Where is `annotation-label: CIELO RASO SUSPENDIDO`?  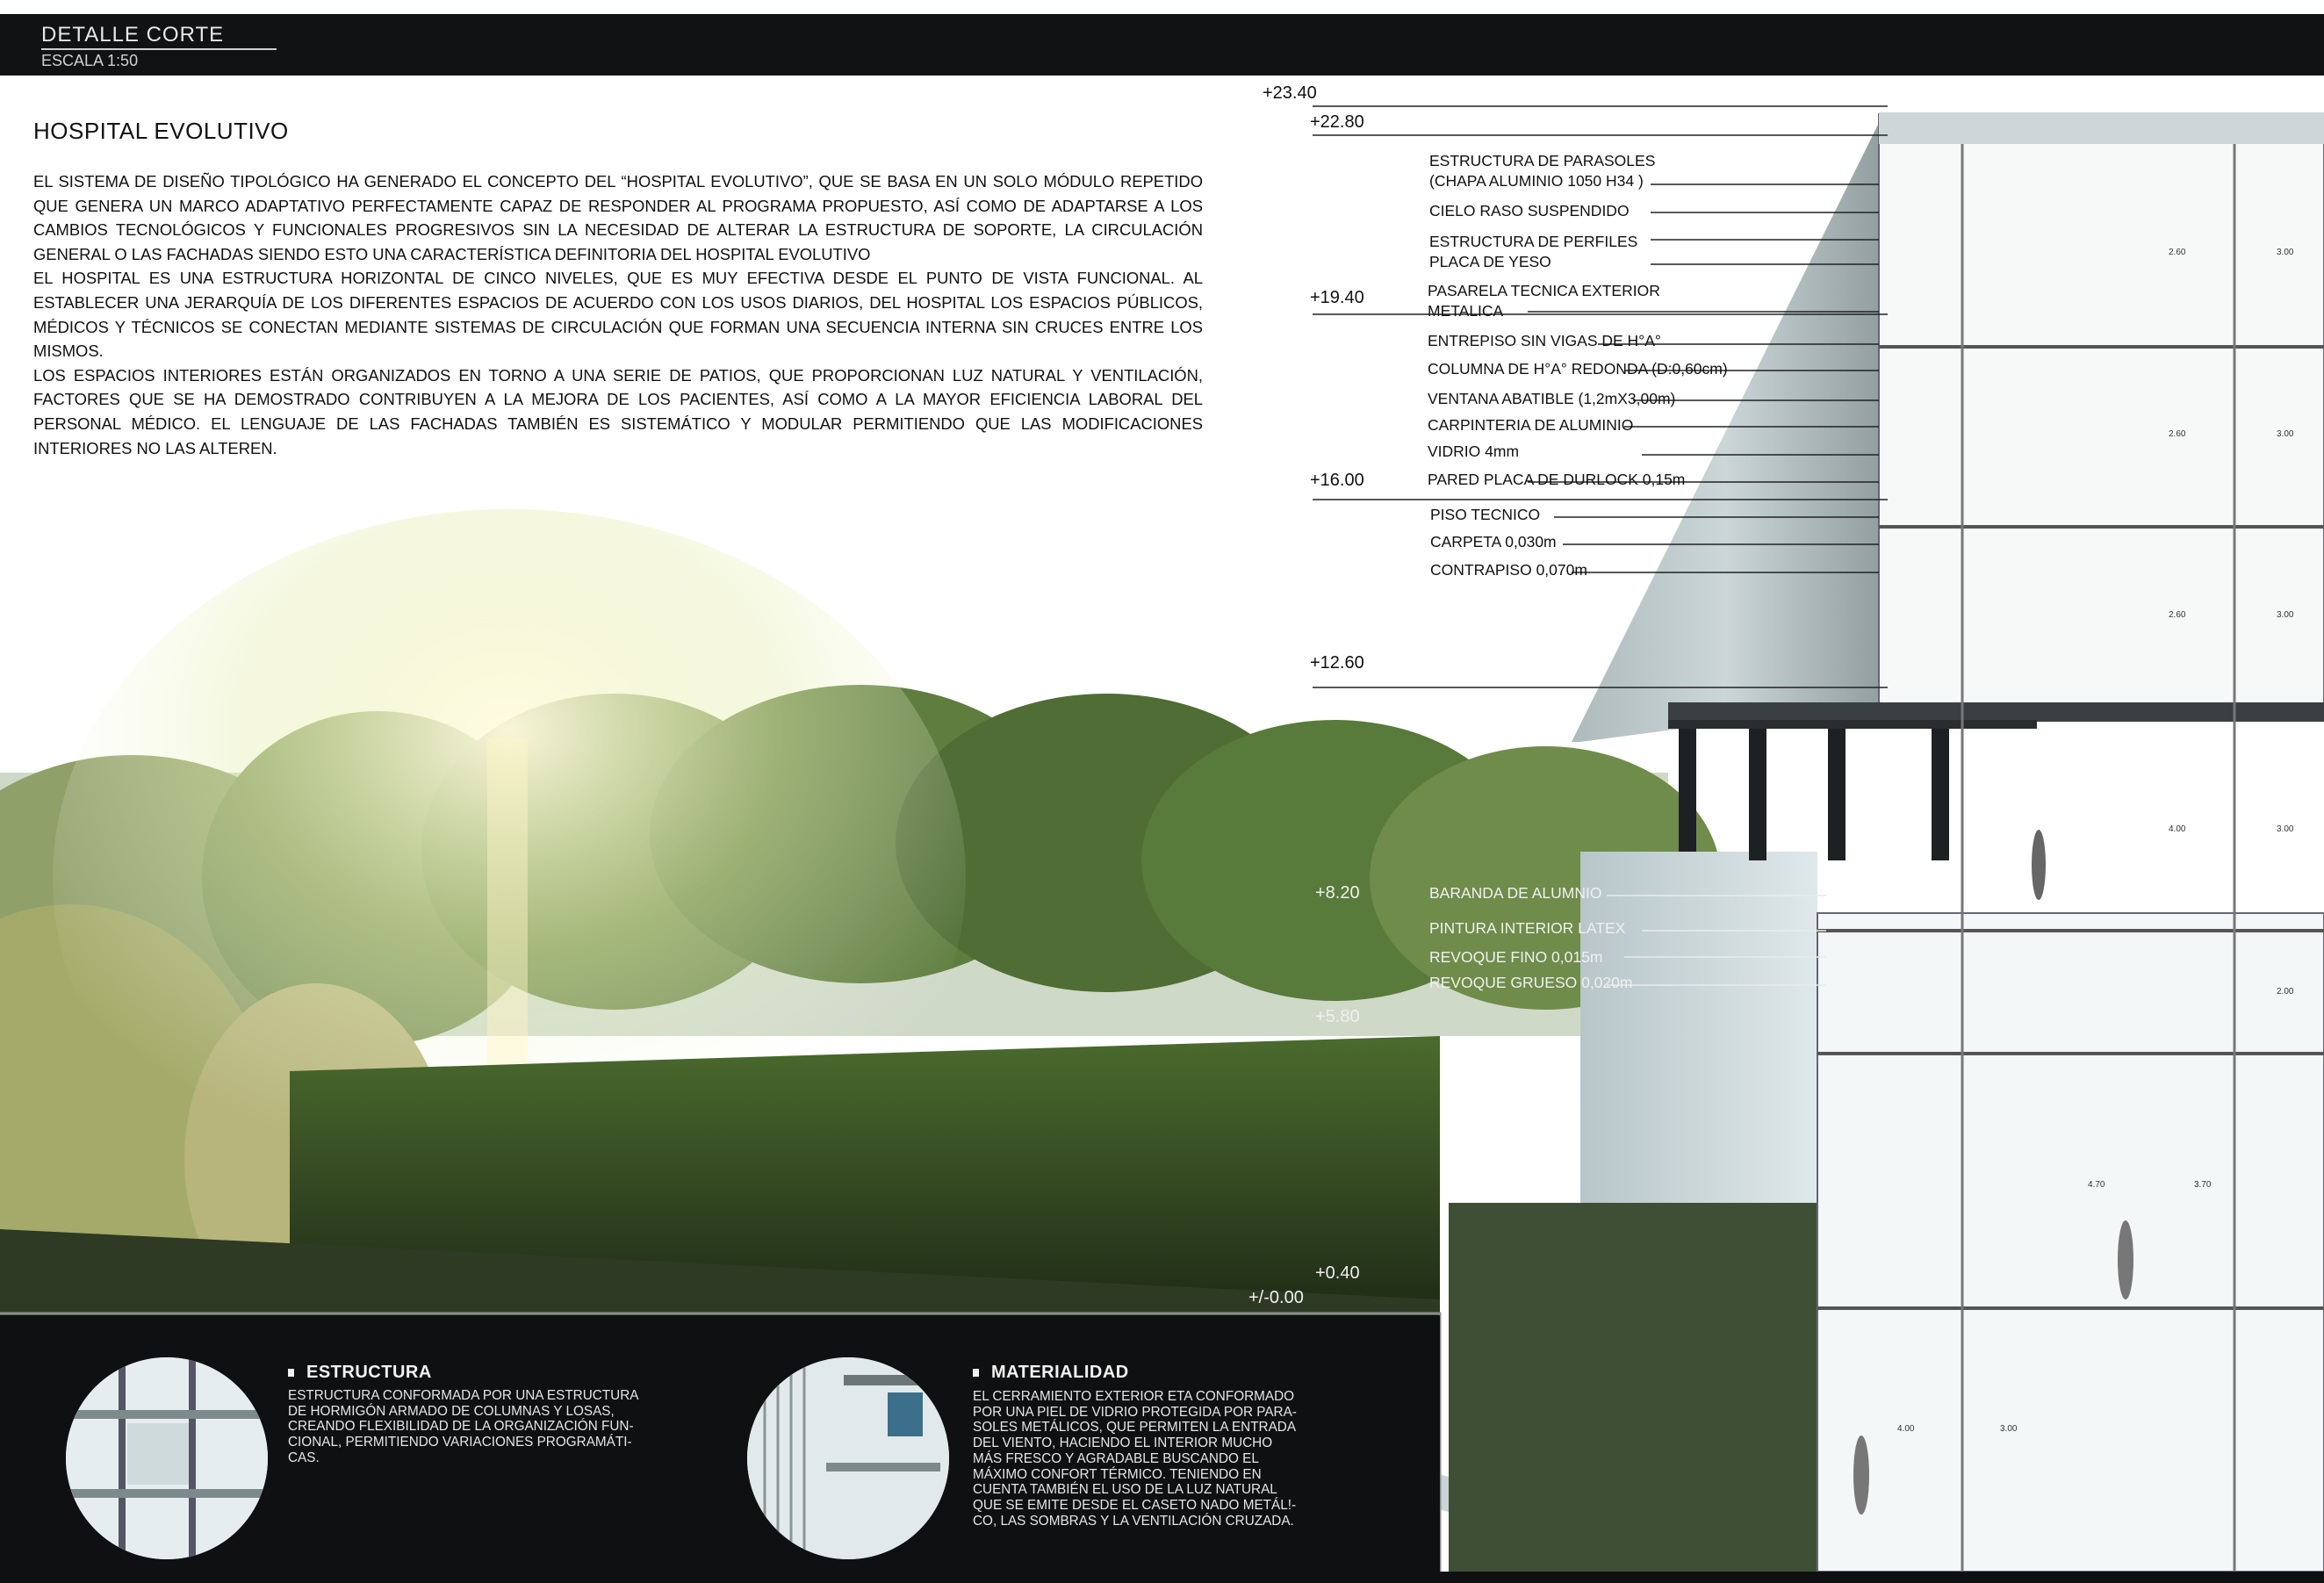 annotation-label: CIELO RASO SUSPENDIDO is located at coordinates (1530, 210).